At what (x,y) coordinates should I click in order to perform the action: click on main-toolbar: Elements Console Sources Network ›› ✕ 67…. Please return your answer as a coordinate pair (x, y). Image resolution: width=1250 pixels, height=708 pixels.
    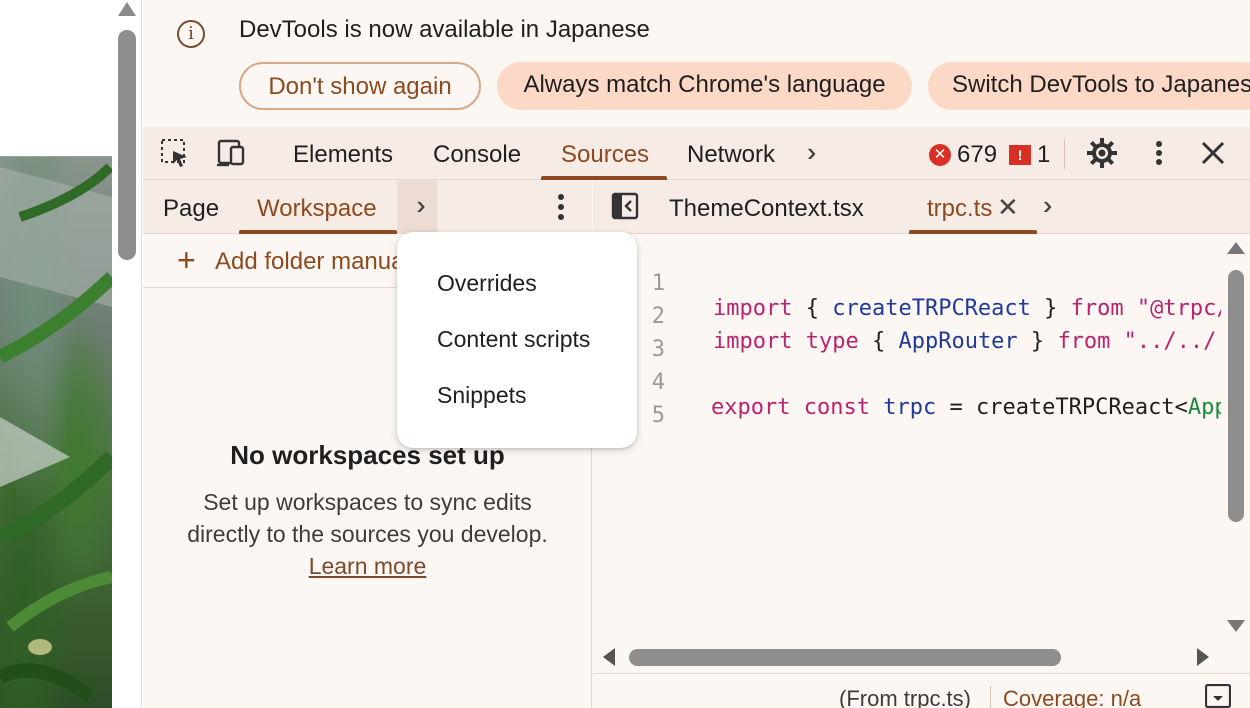
    Looking at the image, I should click on (696, 153).